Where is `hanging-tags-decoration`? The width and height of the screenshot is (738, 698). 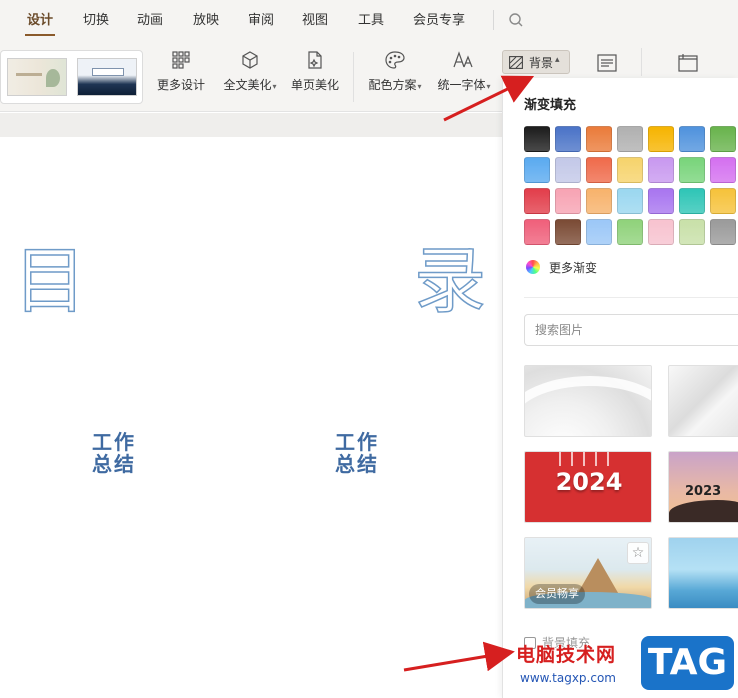 hanging-tags-decoration is located at coordinates (589, 459).